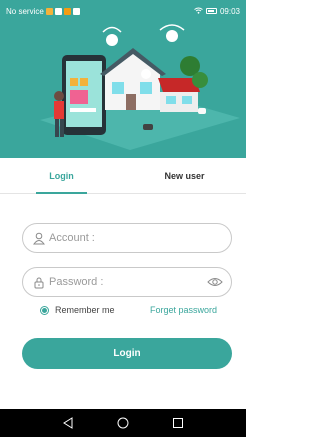 The height and width of the screenshot is (437, 320). Describe the element at coordinates (44, 310) in the screenshot. I see `remember-radio` at that location.